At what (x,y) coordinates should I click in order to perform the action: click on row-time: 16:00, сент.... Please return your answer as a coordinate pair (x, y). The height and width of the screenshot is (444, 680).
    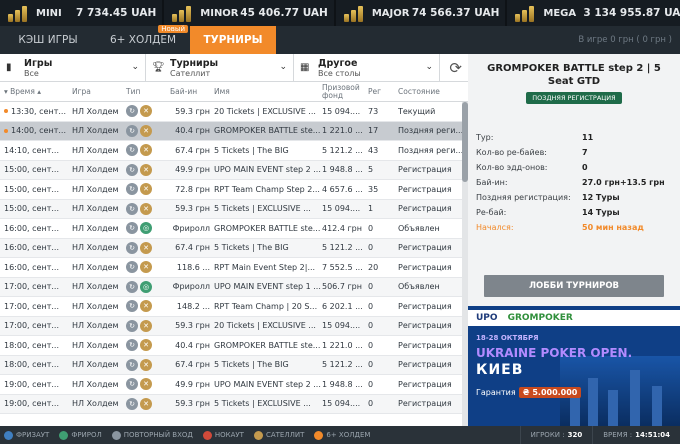
    Looking at the image, I should click on (36, 267).